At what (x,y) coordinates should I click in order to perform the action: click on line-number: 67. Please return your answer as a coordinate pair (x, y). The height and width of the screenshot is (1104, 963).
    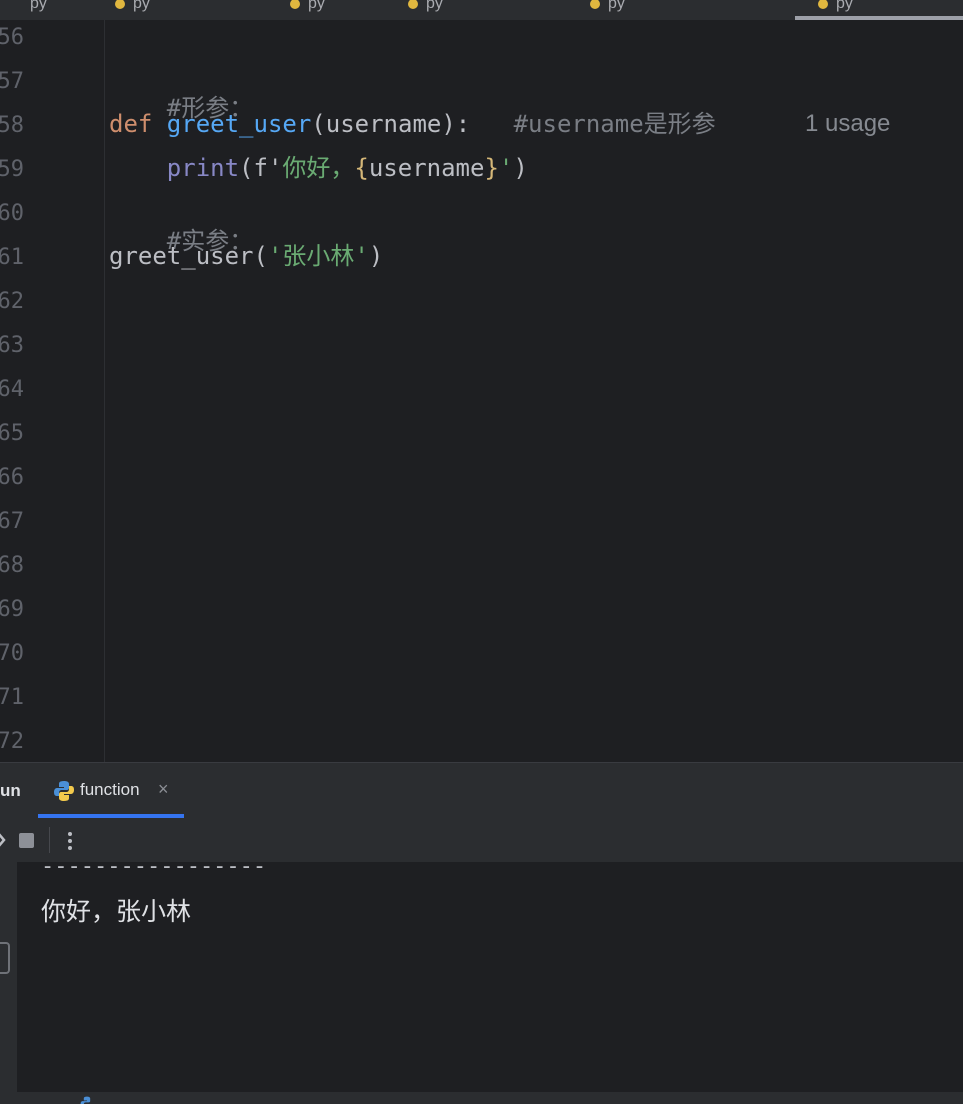
    Looking at the image, I should click on (12, 521).